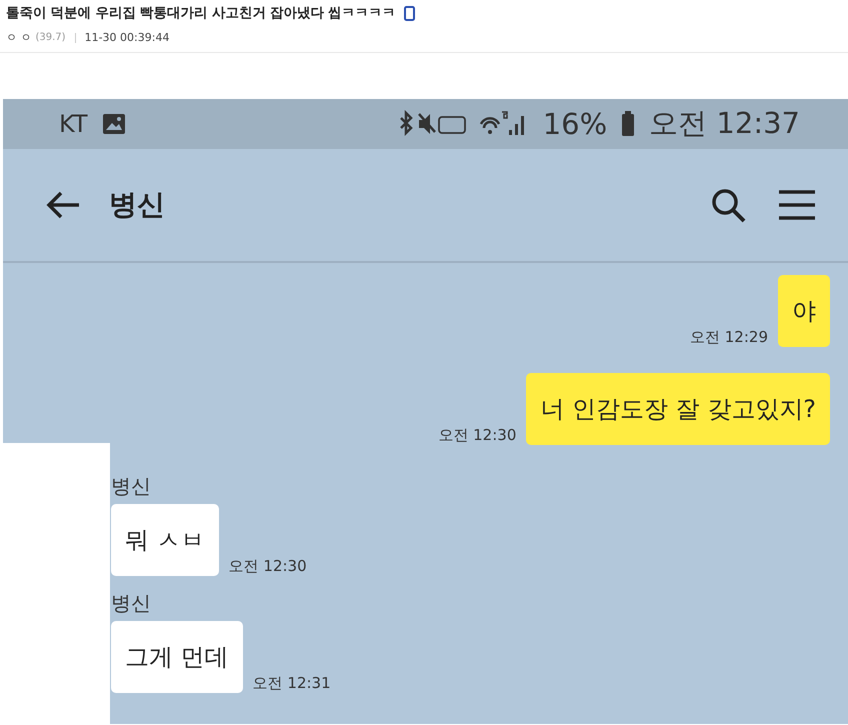 The height and width of the screenshot is (725, 848). I want to click on image-icon, so click(114, 124).